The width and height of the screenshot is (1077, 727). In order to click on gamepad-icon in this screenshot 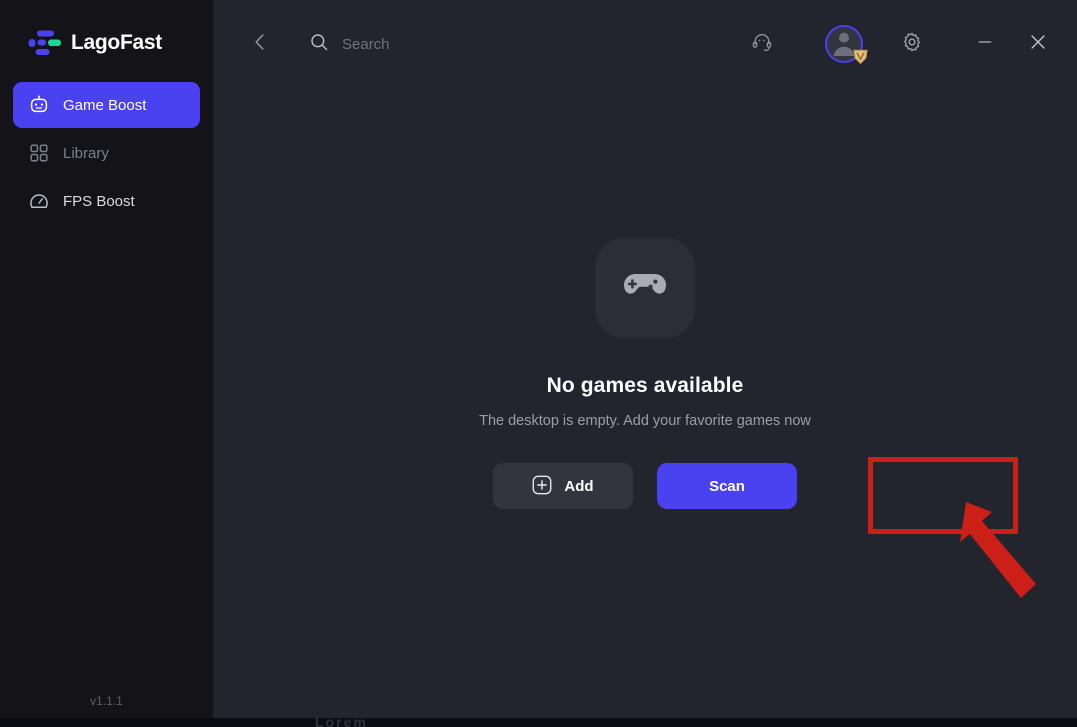, I will do `click(645, 288)`.